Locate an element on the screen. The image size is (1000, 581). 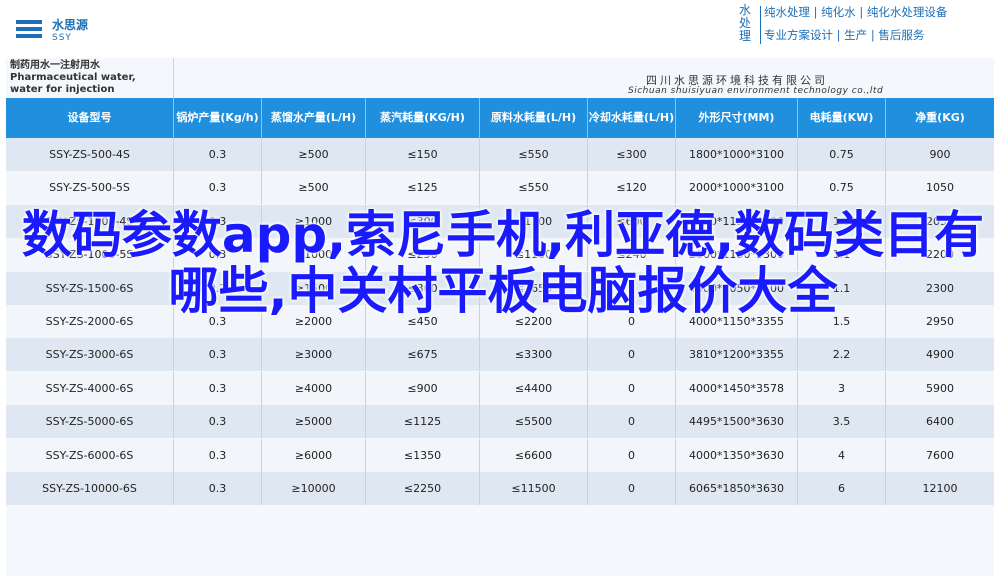
table-cell: 4 is located at coordinates (842, 455).